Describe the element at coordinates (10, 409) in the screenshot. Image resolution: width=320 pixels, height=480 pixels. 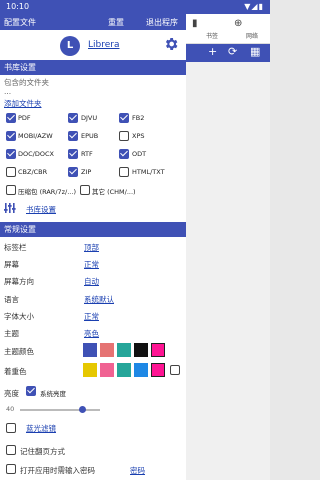
I see `brightness-value: 40` at that location.